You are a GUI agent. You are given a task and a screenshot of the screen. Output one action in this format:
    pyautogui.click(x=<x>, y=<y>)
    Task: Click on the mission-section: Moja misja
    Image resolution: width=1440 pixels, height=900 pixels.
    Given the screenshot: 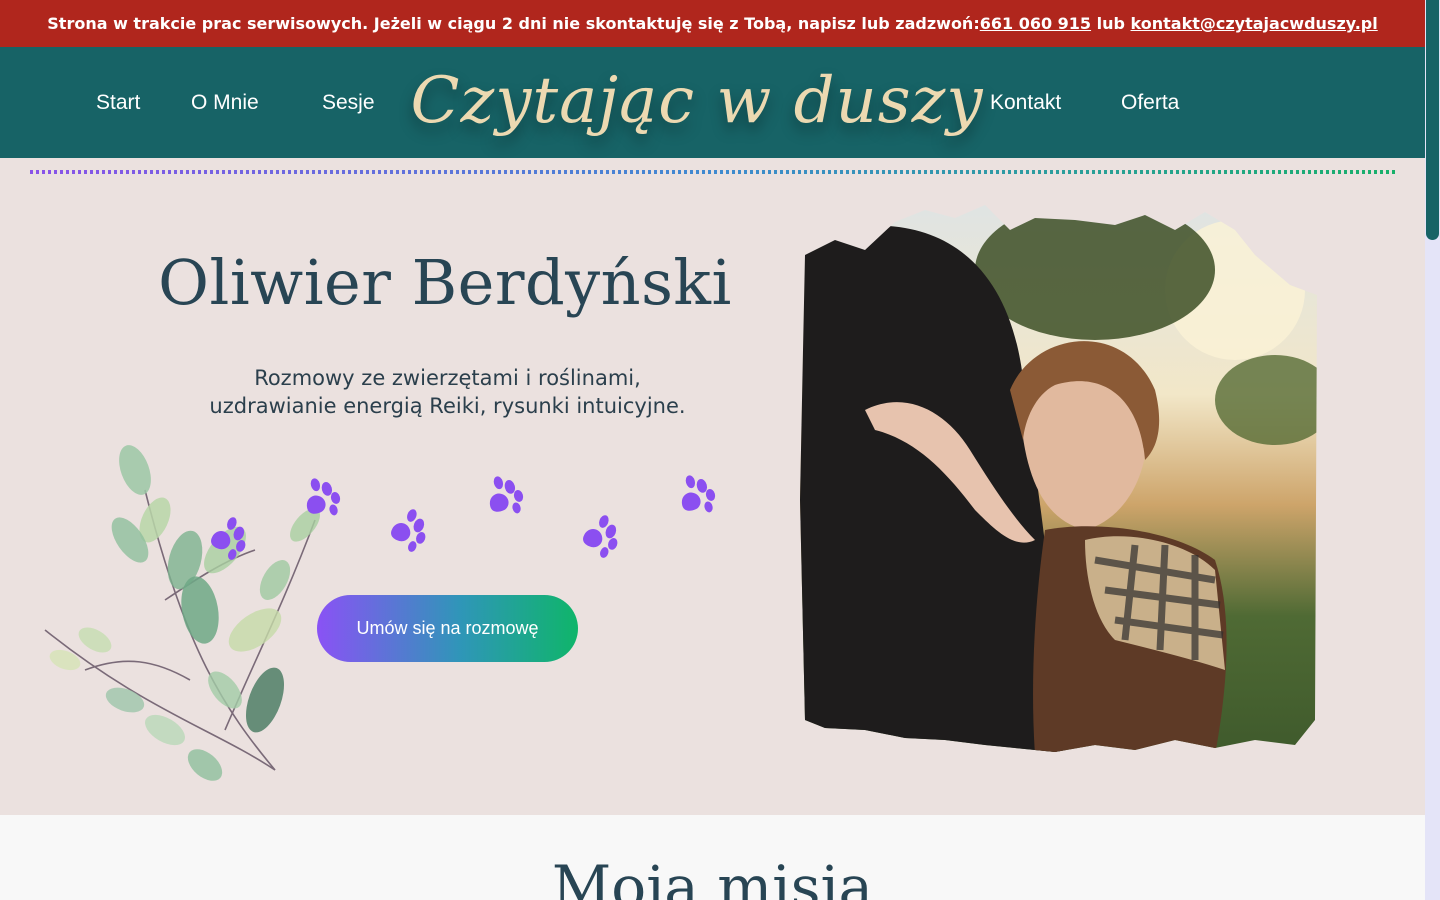 What is the action you would take?
    pyautogui.click(x=712, y=857)
    